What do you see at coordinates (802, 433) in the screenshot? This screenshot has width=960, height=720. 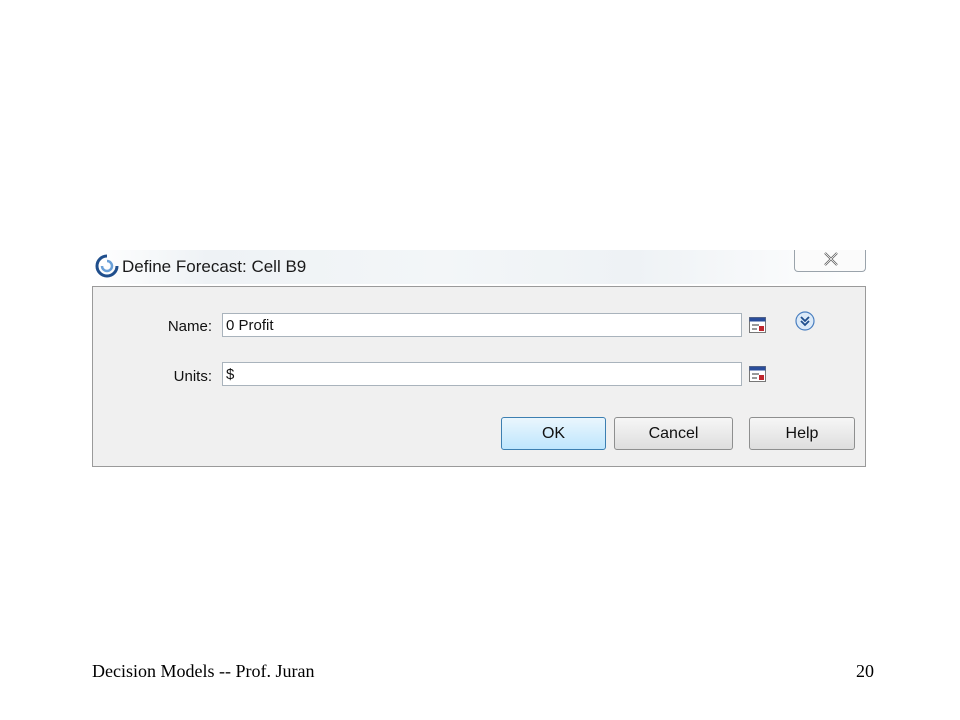 I see `help-button: Help` at bounding box center [802, 433].